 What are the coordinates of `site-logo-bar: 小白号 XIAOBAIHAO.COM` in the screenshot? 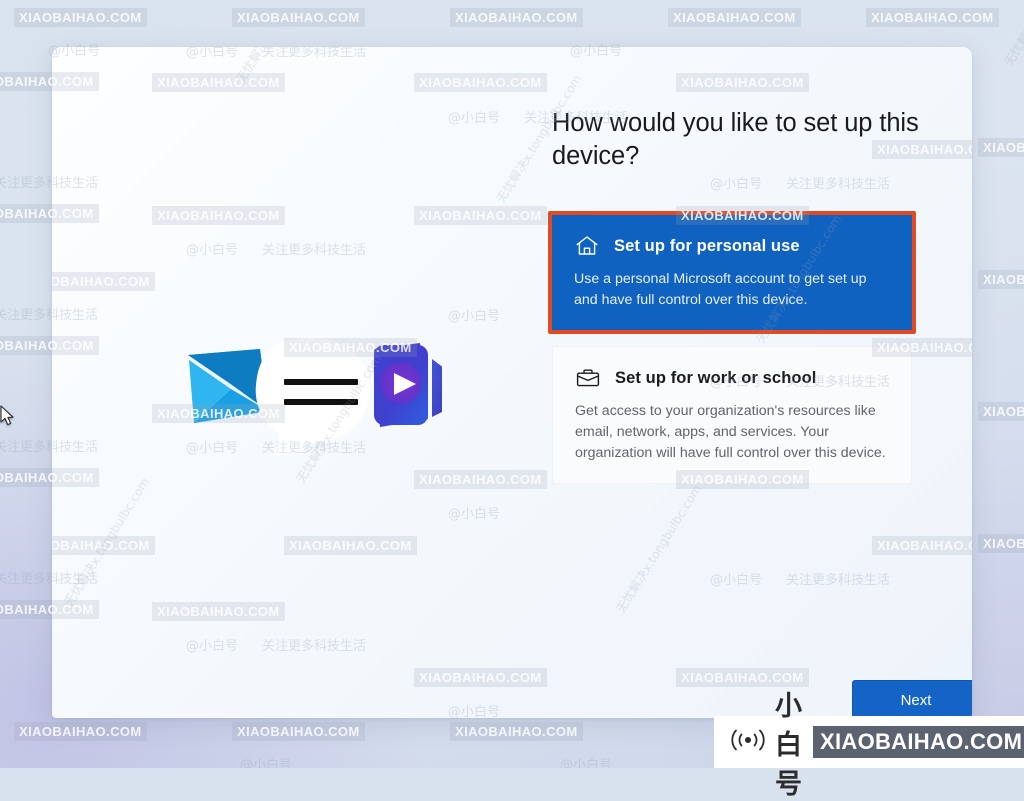 It's located at (869, 745).